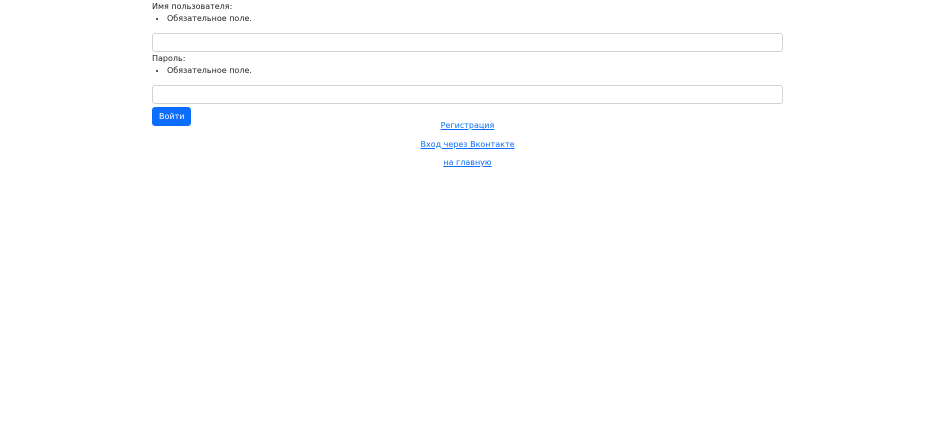 Image resolution: width=935 pixels, height=424 pixels. What do you see at coordinates (169, 58) in the screenshot?
I see `password-label: Пароль:` at bounding box center [169, 58].